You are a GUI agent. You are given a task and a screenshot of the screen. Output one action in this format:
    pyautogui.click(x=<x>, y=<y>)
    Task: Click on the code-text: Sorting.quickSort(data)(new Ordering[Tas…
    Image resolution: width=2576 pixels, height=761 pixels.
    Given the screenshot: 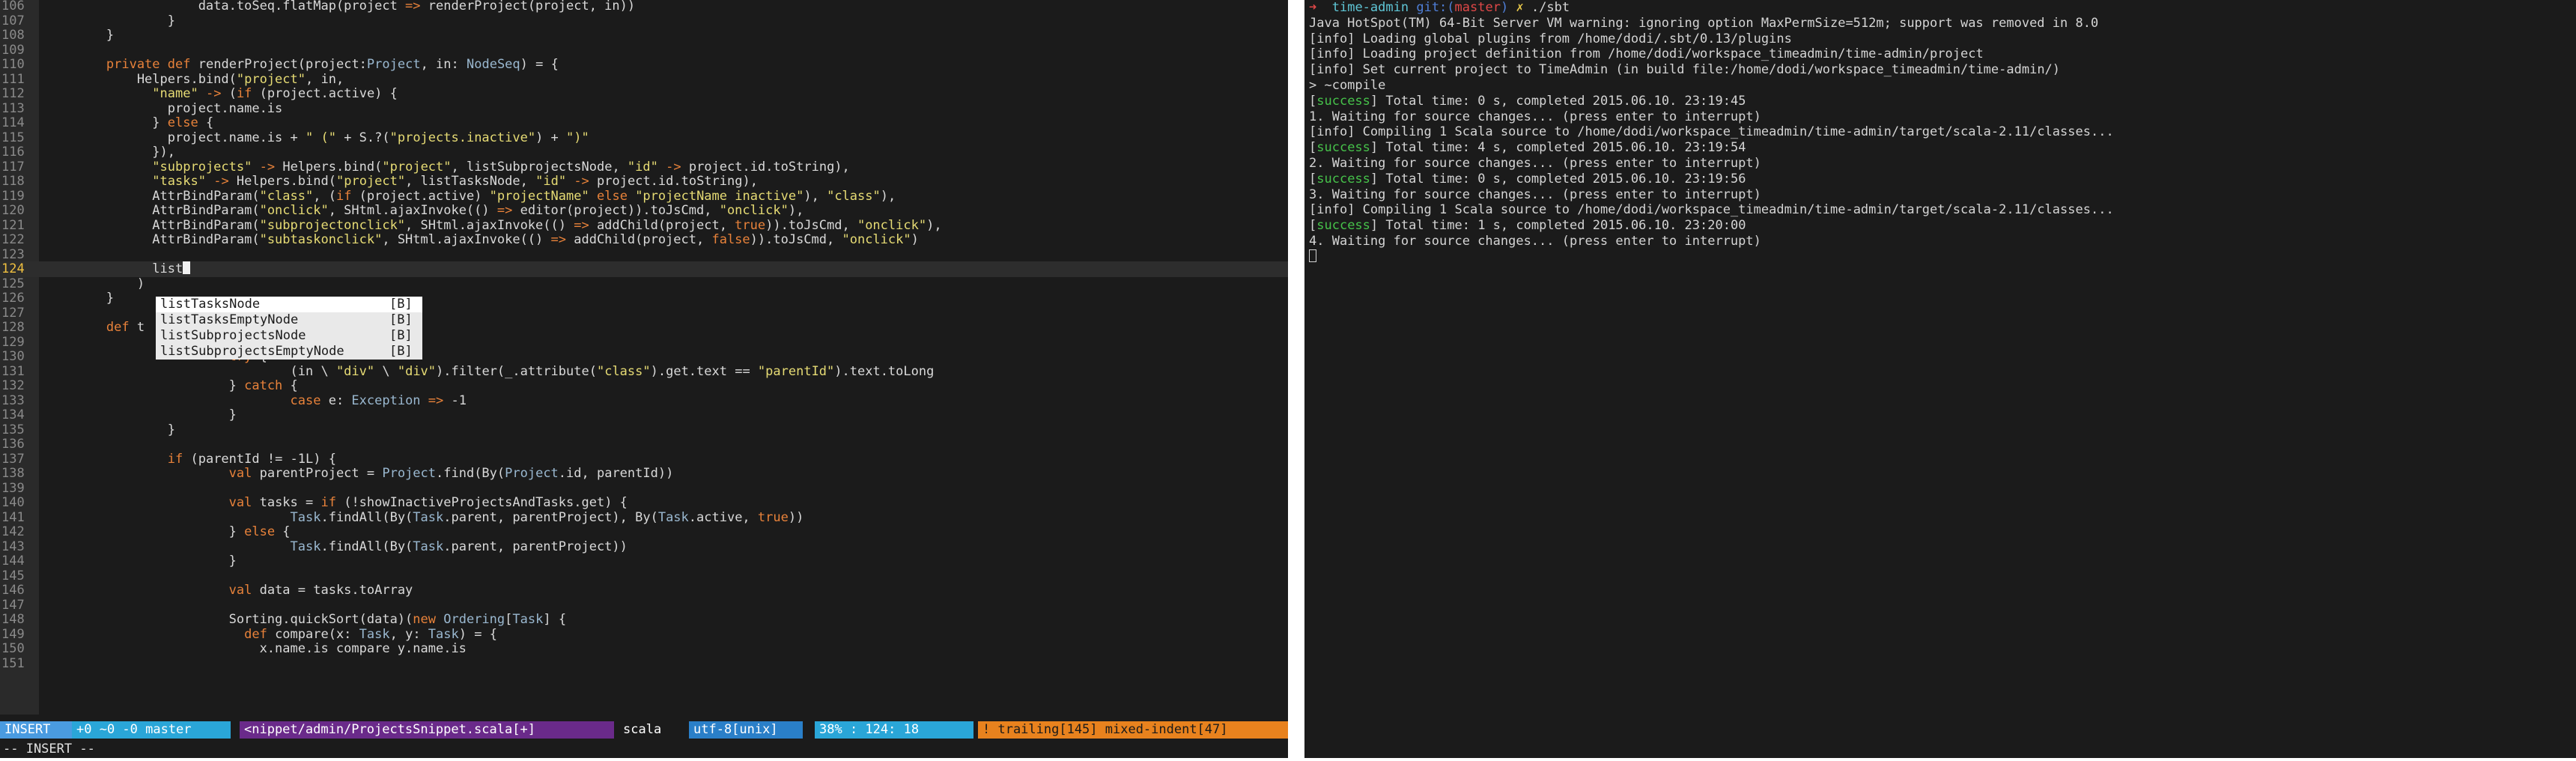 What is the action you would take?
    pyautogui.click(x=305, y=620)
    